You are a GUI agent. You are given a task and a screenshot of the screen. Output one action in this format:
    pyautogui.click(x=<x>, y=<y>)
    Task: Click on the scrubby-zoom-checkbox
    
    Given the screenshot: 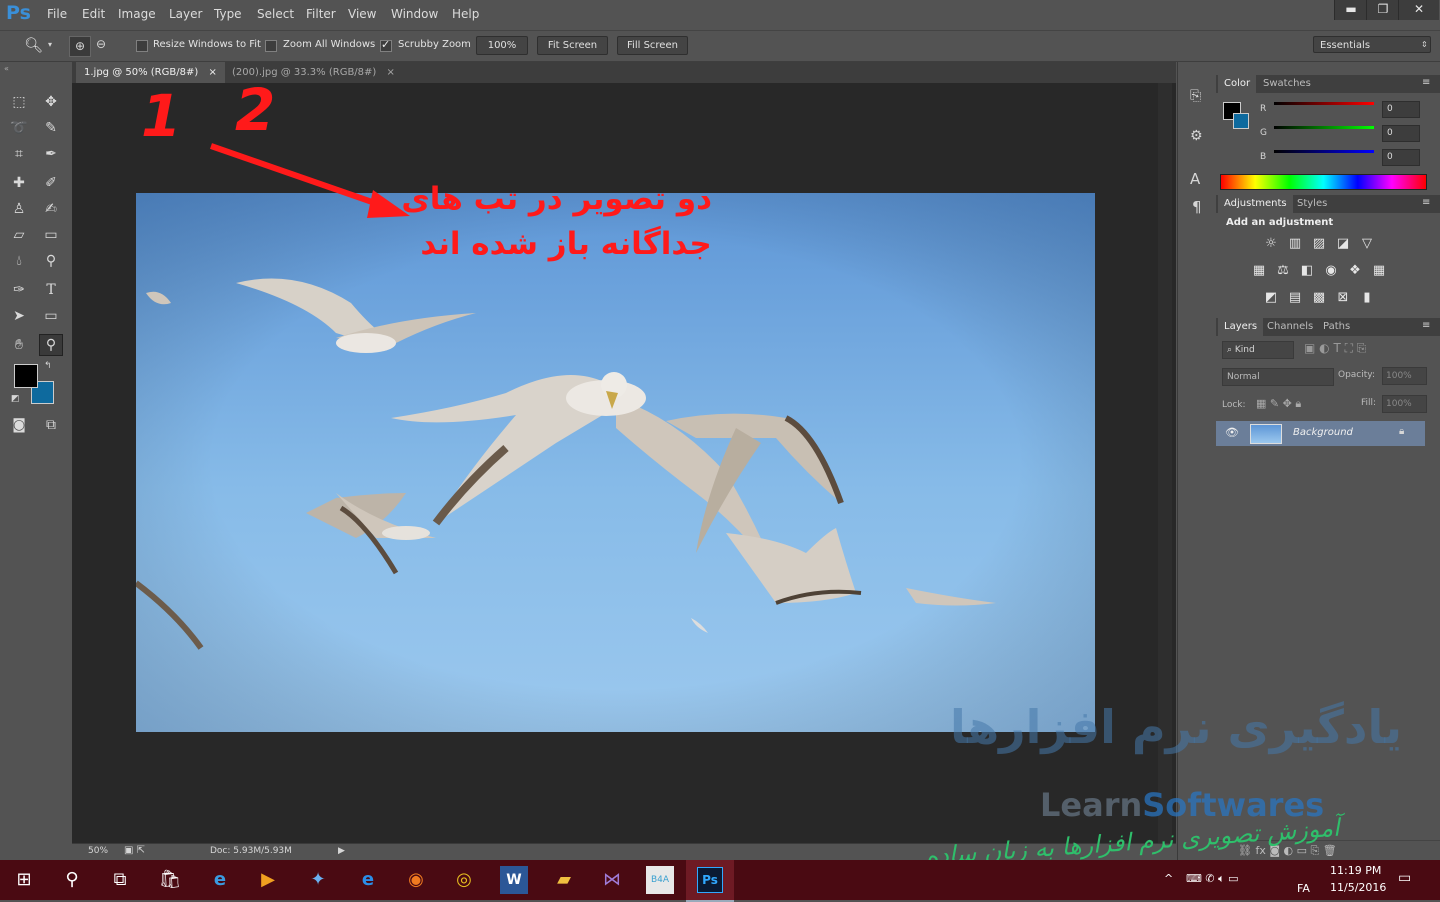 What is the action you would take?
    pyautogui.click(x=386, y=45)
    